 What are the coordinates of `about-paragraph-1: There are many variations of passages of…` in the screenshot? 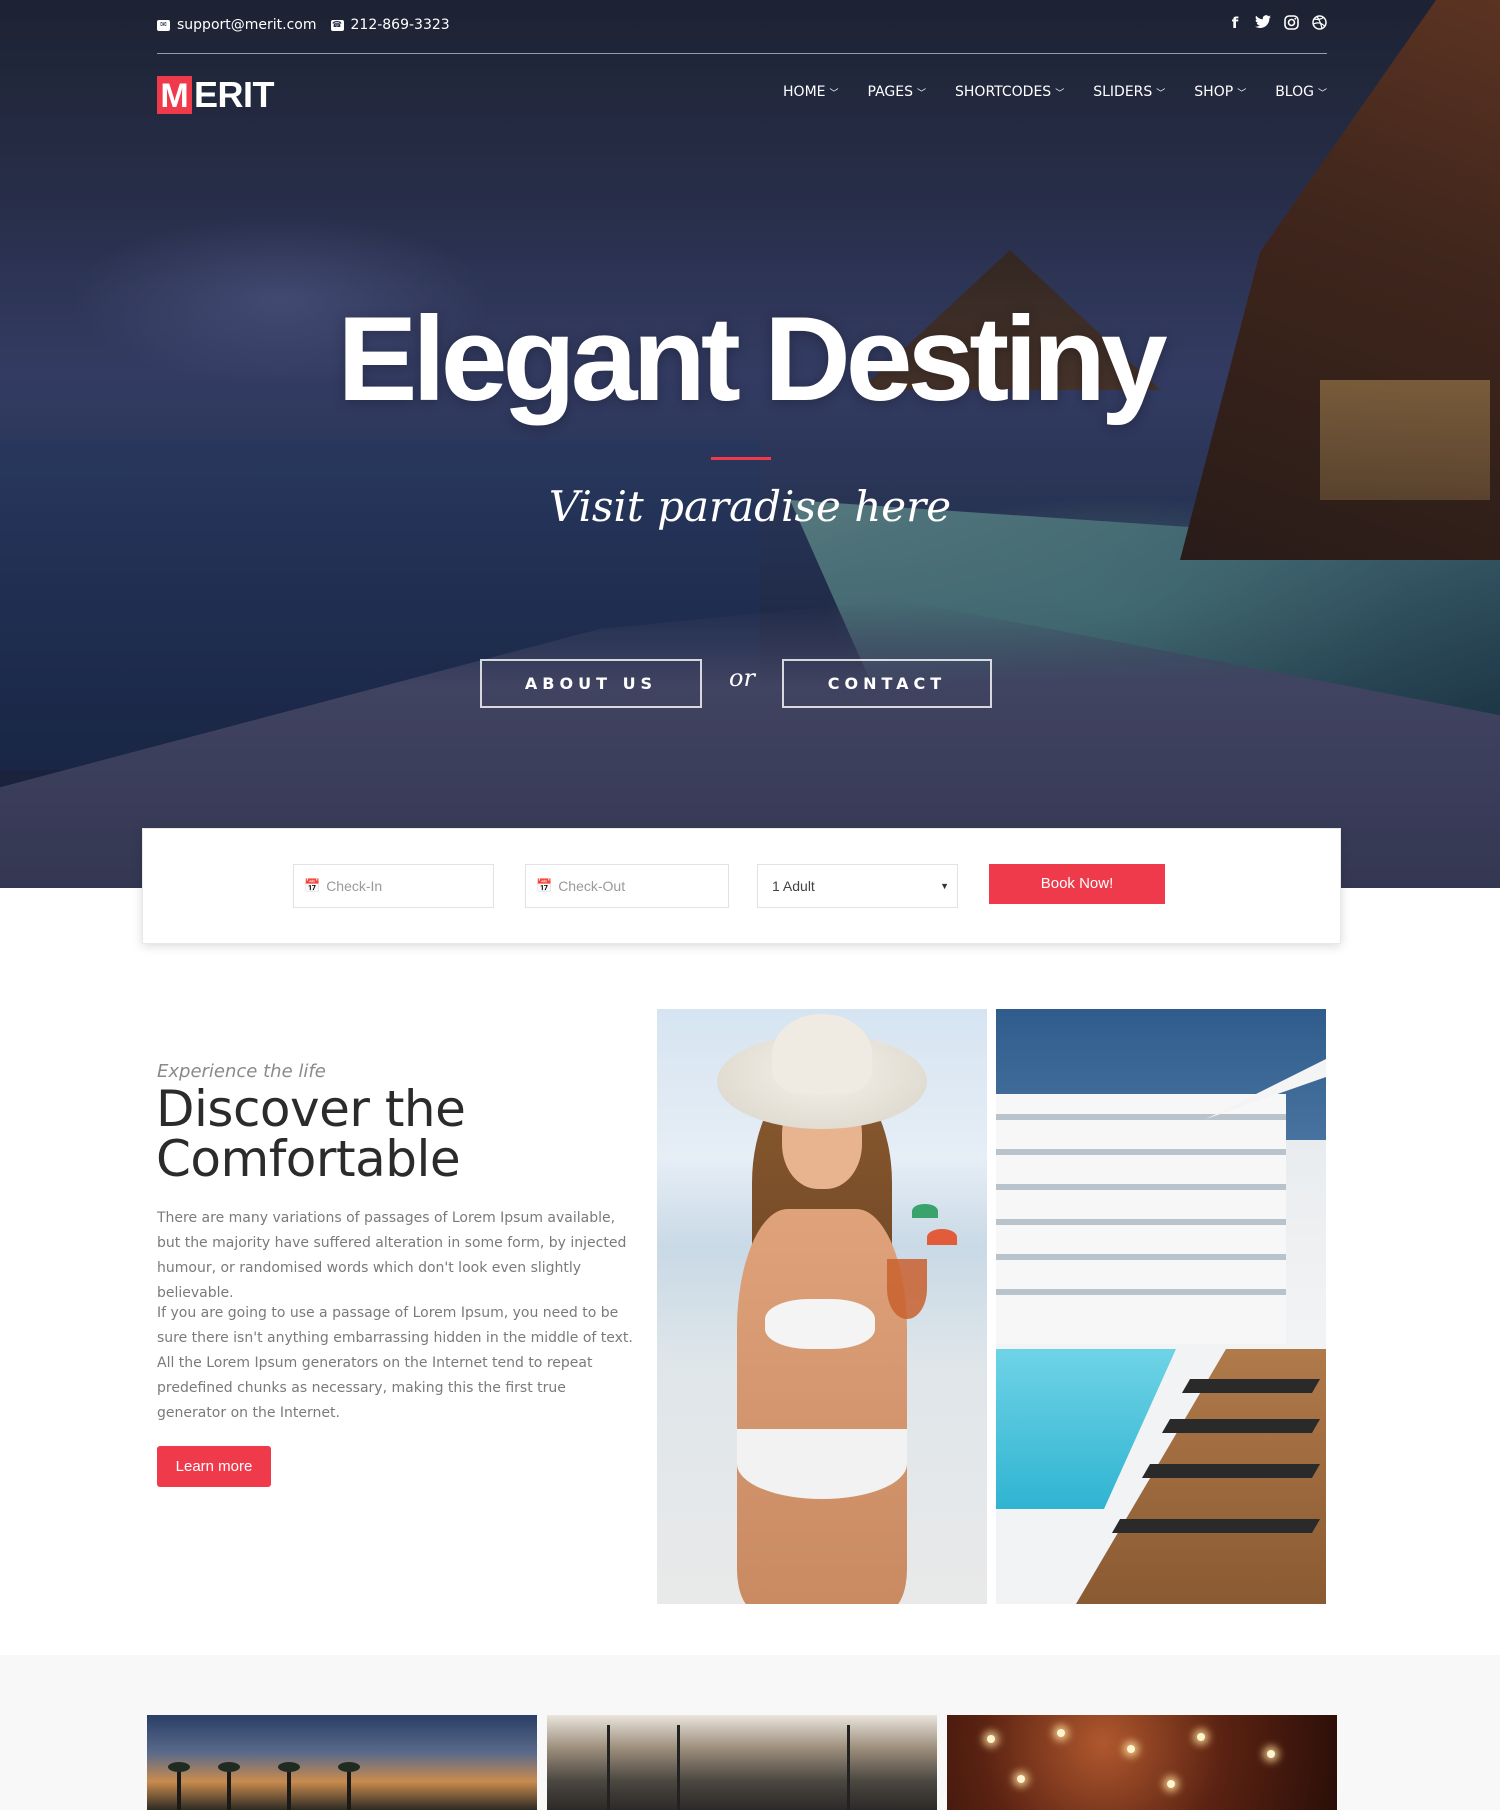 It's located at (392, 1255).